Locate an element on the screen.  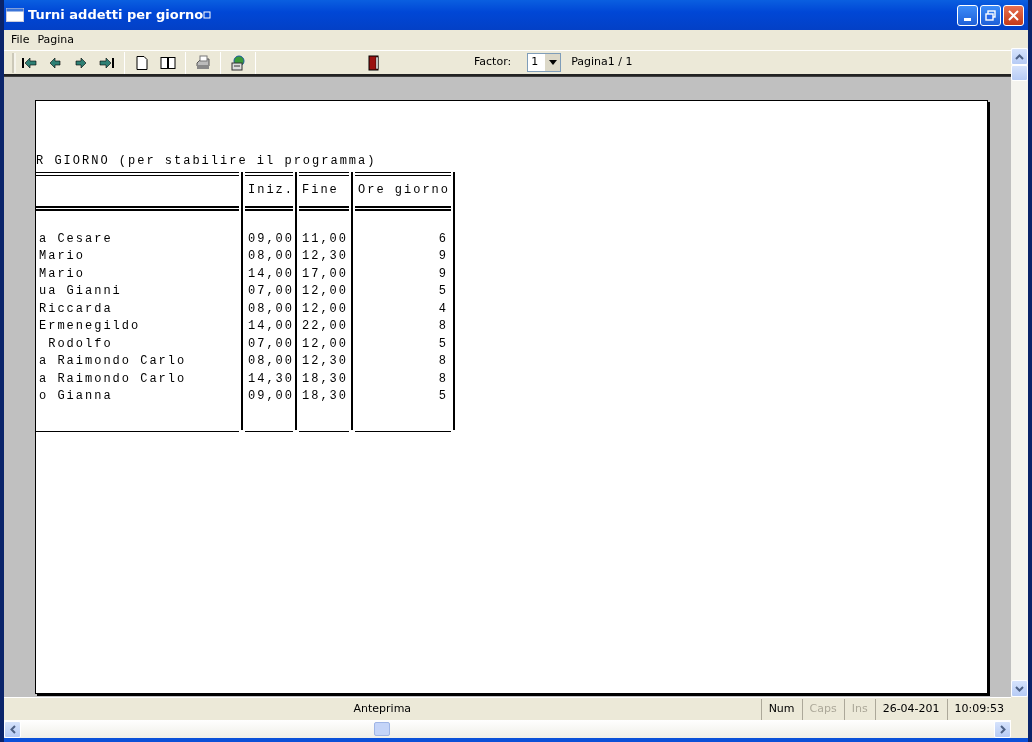
left-chevron-icon is located at coordinates (12, 729).